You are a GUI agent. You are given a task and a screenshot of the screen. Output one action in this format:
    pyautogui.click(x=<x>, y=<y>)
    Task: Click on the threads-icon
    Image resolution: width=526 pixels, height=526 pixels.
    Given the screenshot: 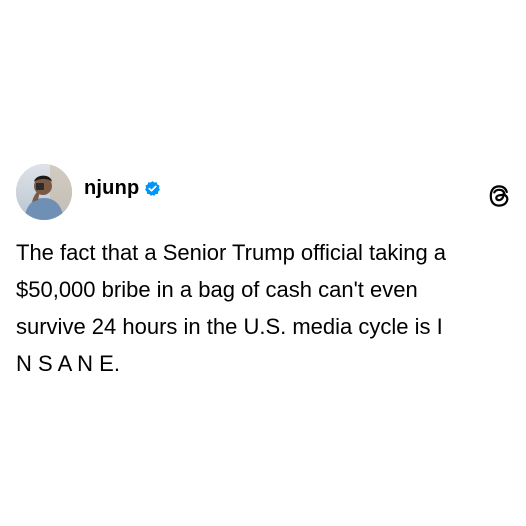 What is the action you would take?
    pyautogui.click(x=499, y=196)
    